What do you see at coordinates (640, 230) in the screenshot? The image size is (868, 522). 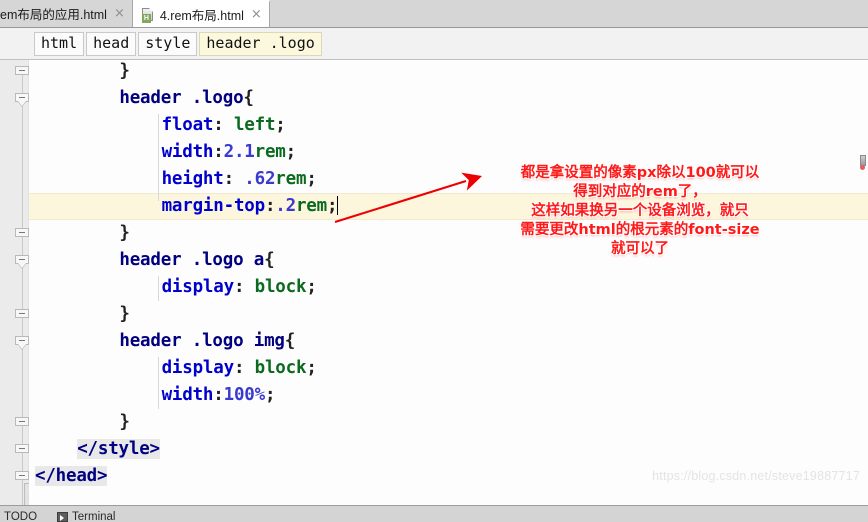 I see `annotation-line-3: 需要更改html的根元素的font-size` at bounding box center [640, 230].